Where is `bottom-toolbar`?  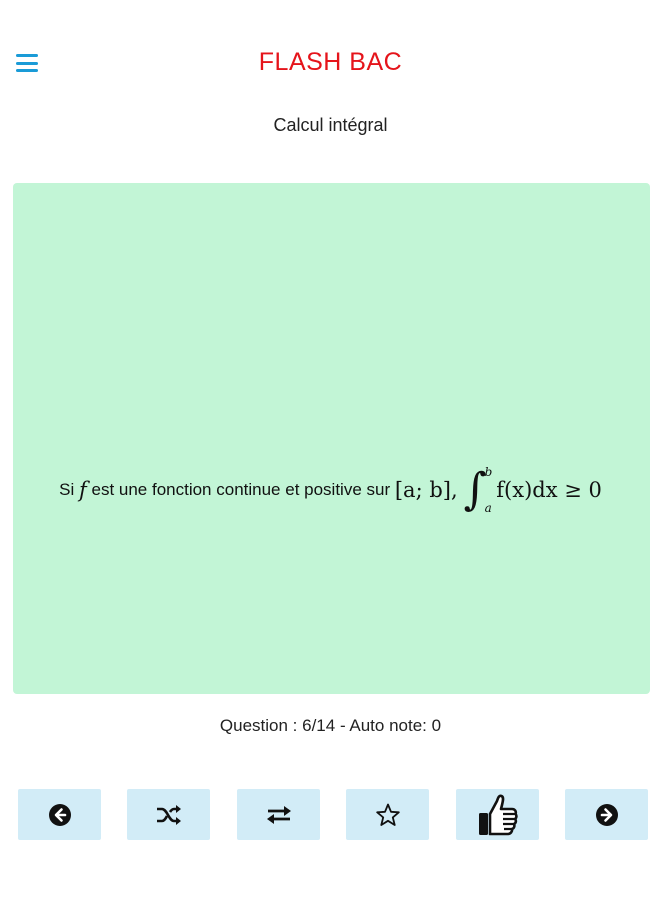
bottom-toolbar is located at coordinates (330, 815).